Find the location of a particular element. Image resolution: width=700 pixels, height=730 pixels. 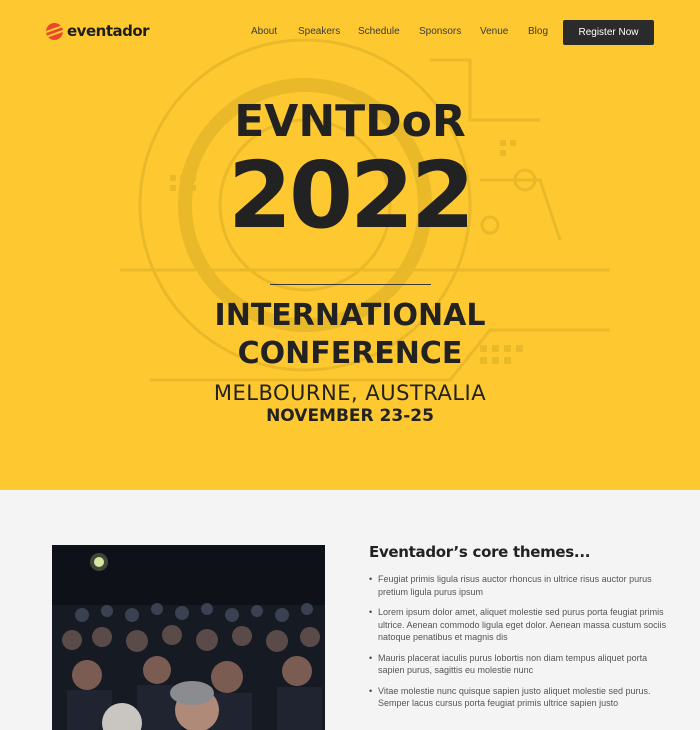

event-year: 2022 is located at coordinates (351, 195).